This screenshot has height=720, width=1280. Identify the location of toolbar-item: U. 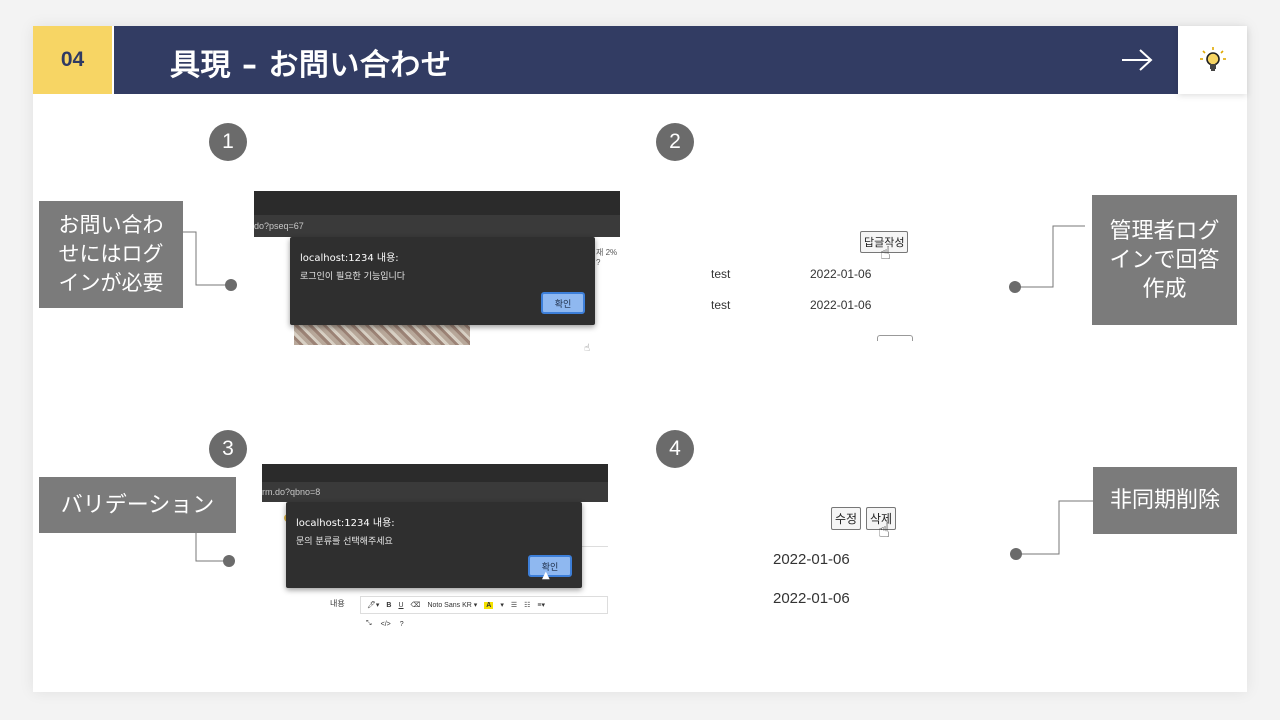
(400, 605).